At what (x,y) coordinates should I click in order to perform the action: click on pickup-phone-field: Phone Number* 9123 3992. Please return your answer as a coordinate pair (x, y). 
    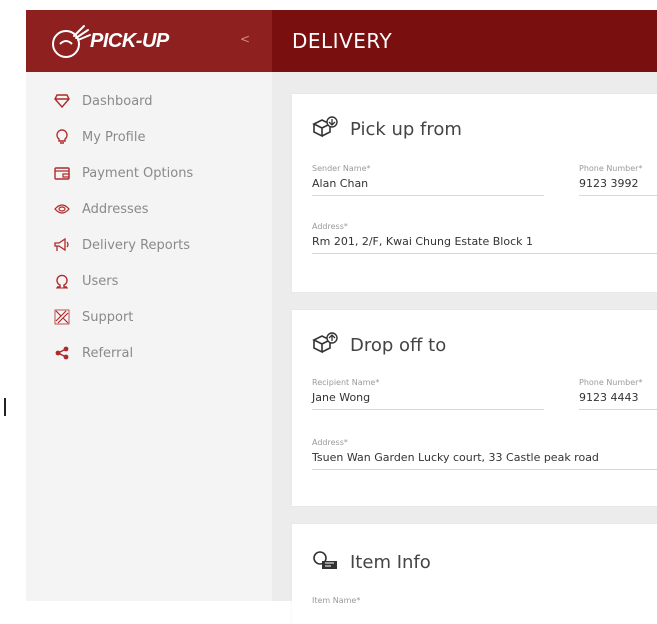
    Looking at the image, I should click on (618, 180).